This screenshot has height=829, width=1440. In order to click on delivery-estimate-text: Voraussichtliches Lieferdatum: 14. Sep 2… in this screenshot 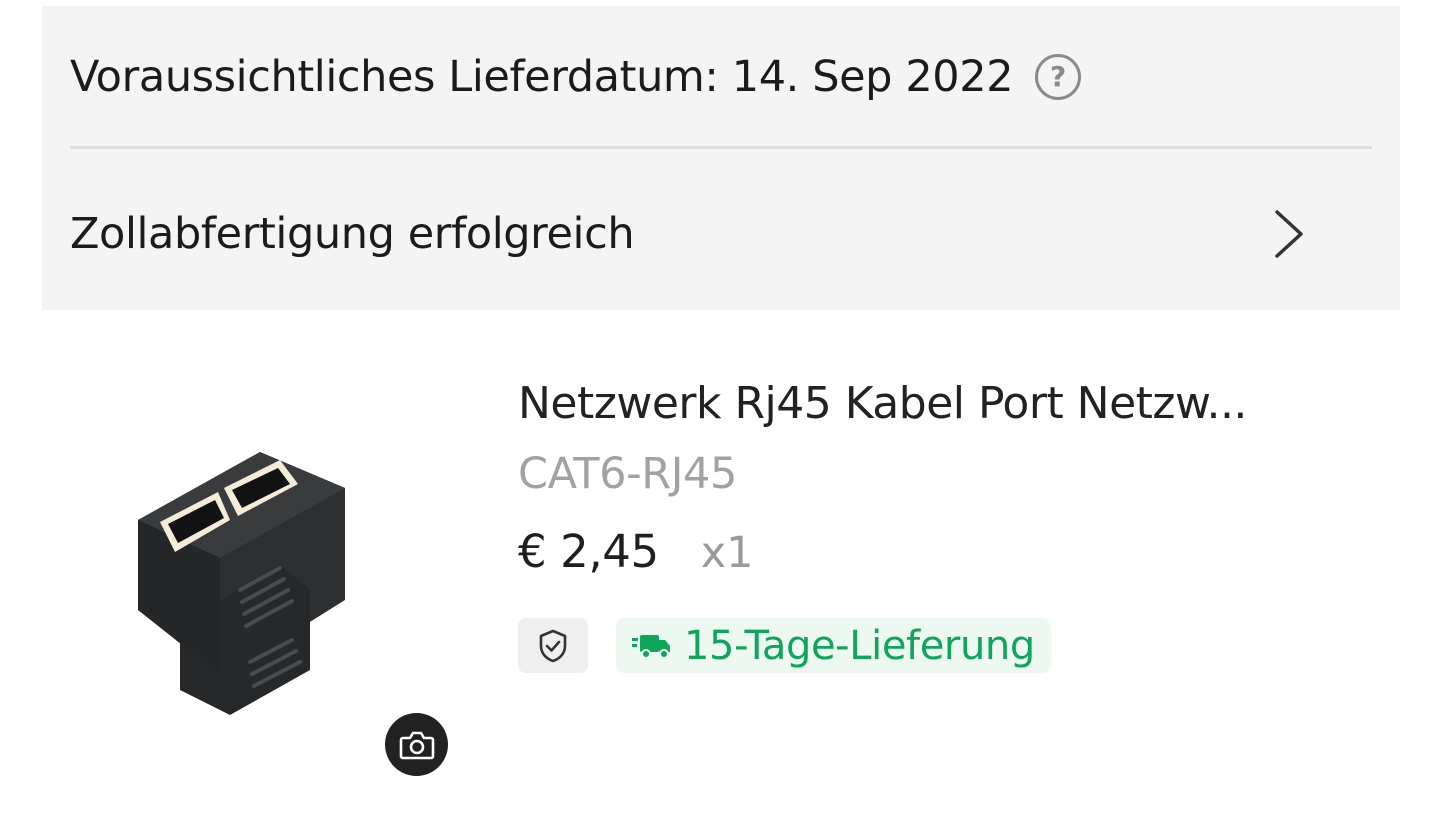, I will do `click(542, 77)`.